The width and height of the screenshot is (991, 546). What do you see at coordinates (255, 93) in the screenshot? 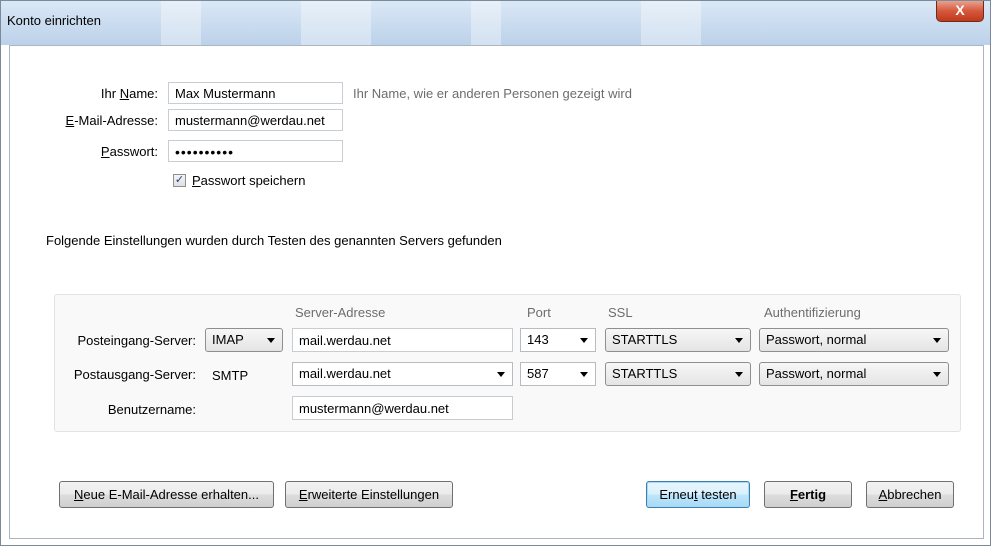
I see `name-field: Max Mustermann` at bounding box center [255, 93].